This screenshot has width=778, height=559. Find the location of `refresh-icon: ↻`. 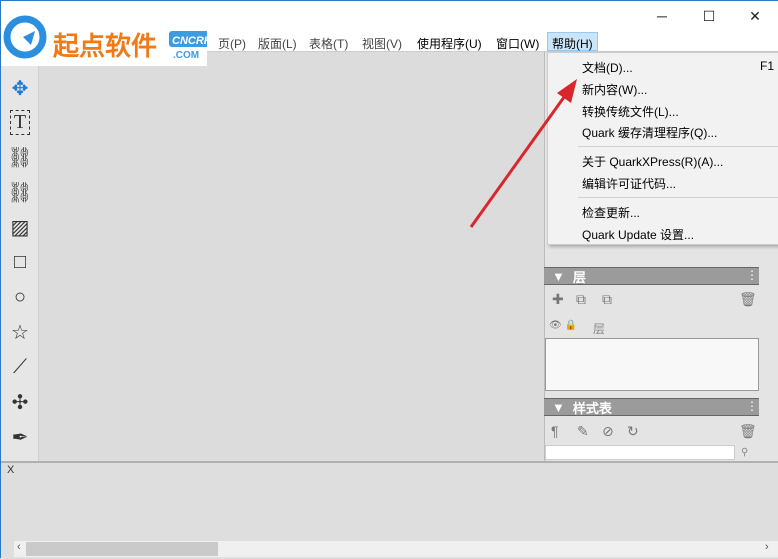

refresh-icon: ↻ is located at coordinates (633, 431).